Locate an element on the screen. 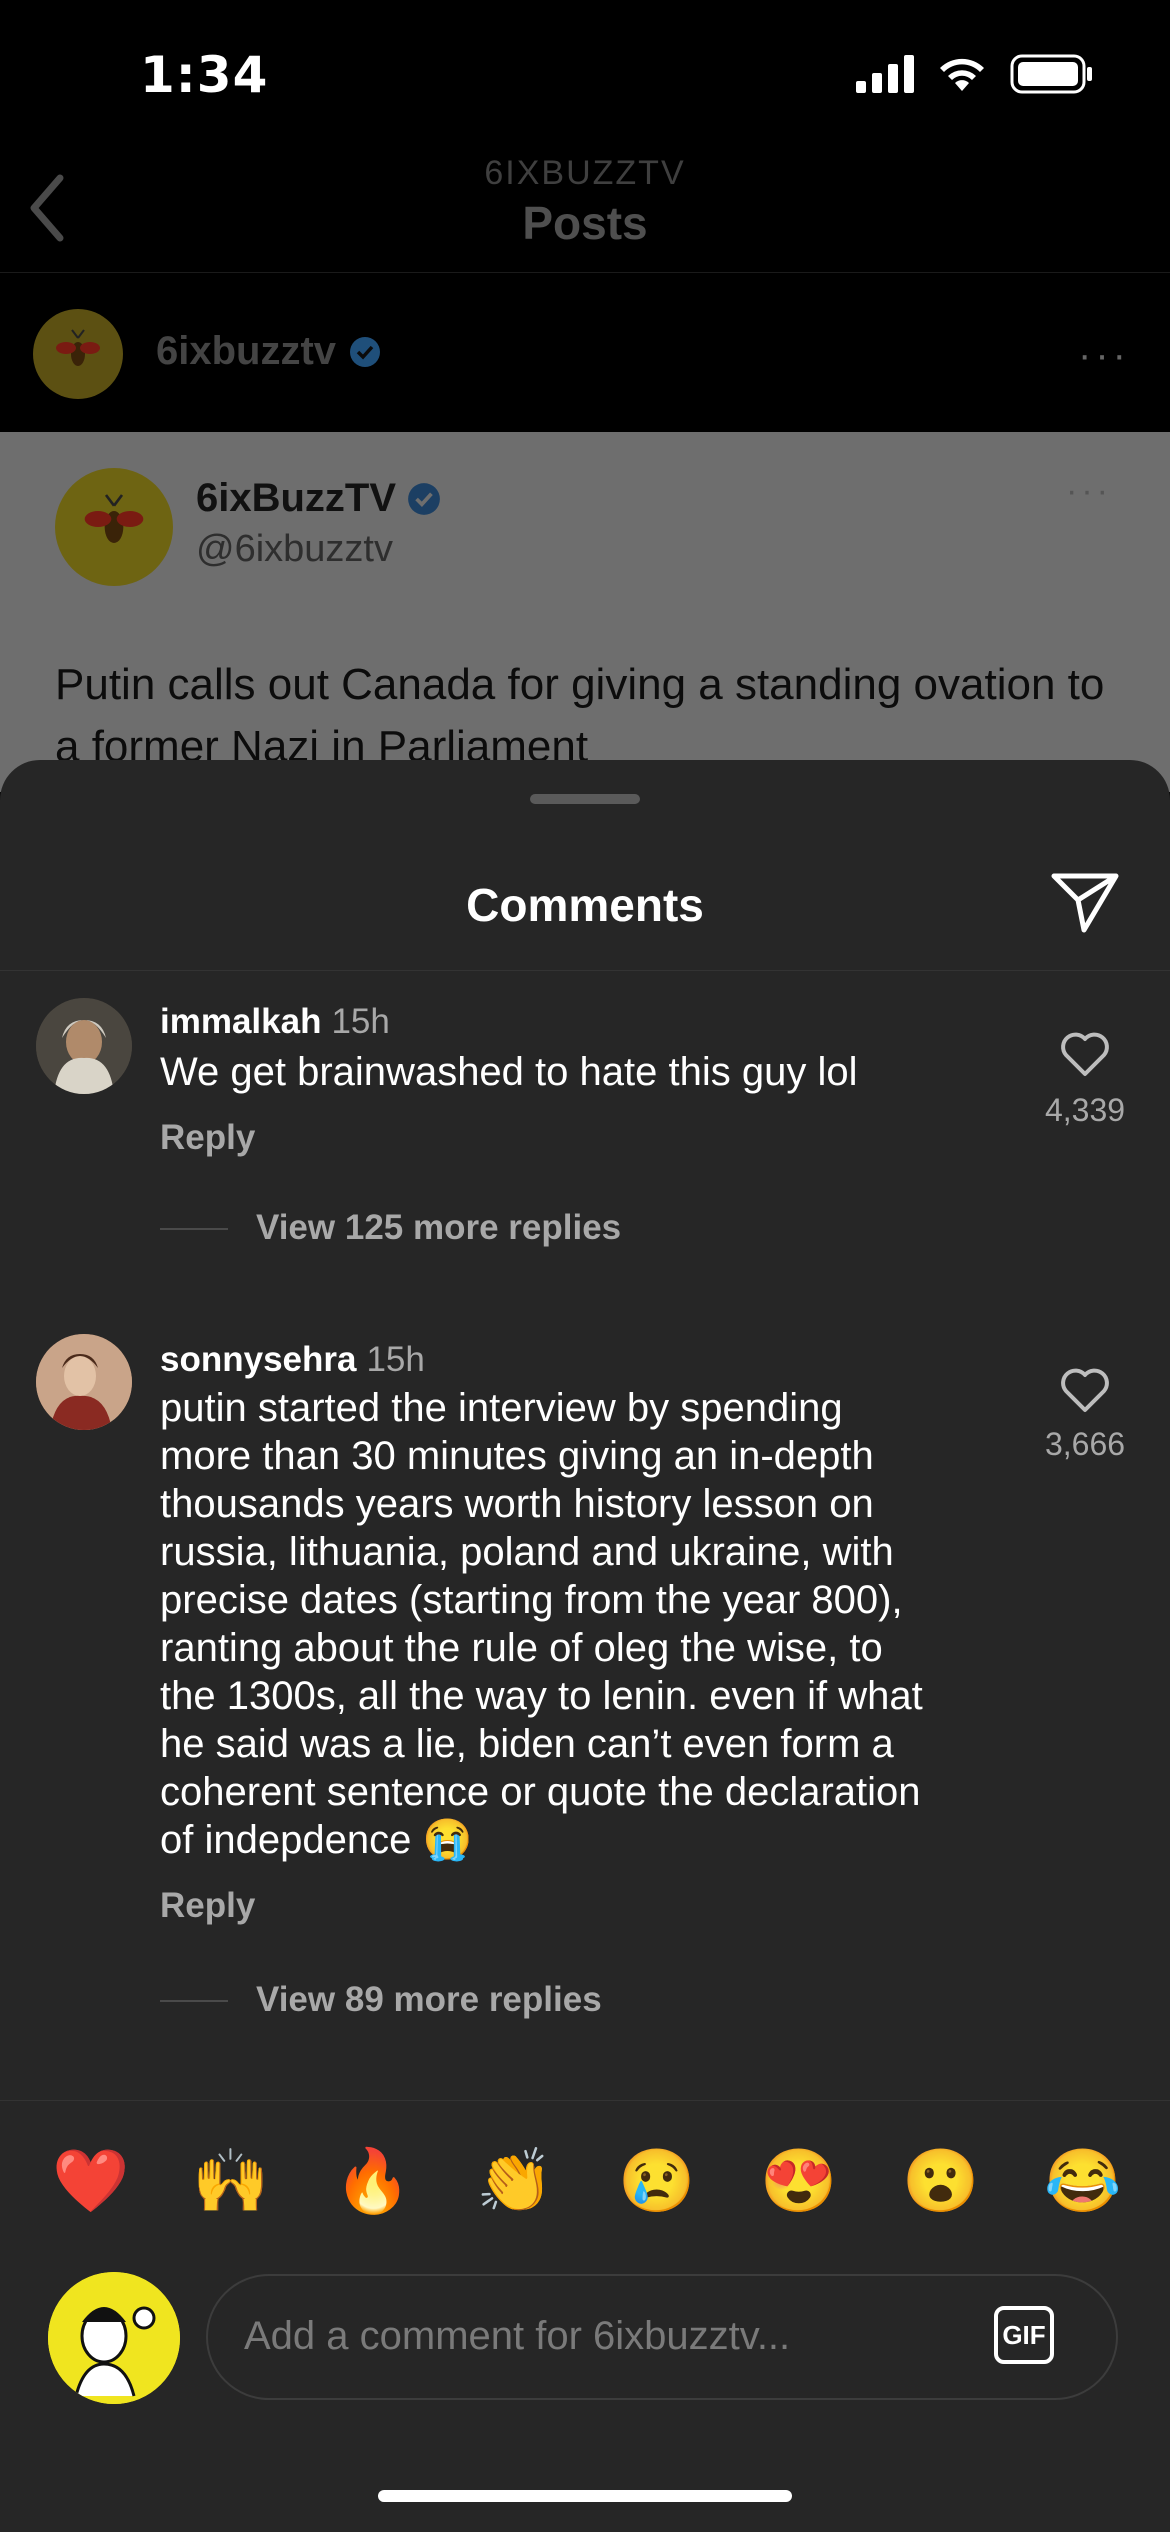  gif-button: GIF is located at coordinates (1024, 2335).